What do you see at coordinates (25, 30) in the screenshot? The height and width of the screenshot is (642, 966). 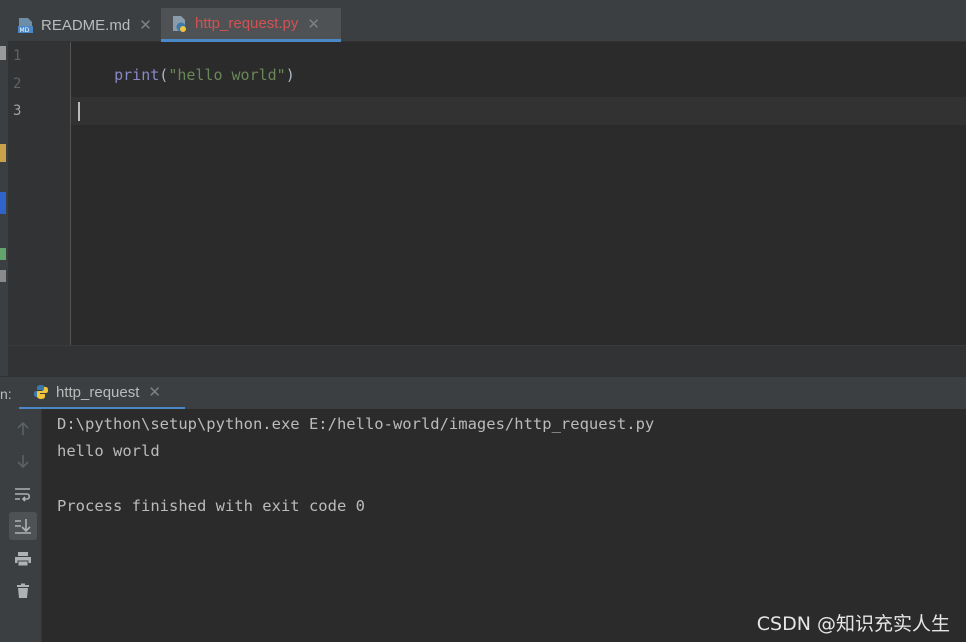 I see `svg-text: MD` at bounding box center [25, 30].